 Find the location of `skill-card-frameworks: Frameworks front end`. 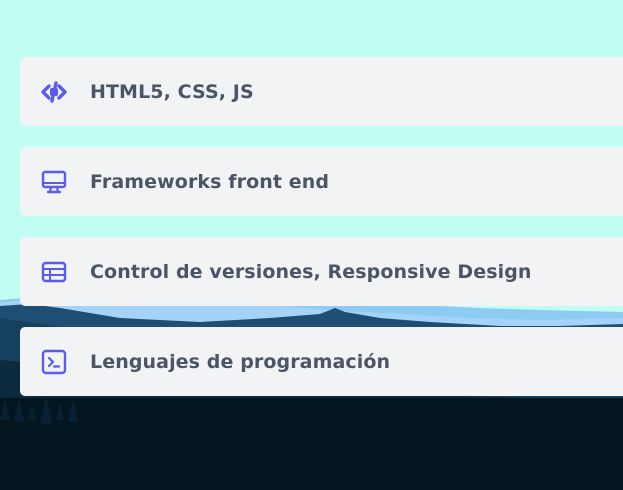

skill-card-frameworks: Frameworks front end is located at coordinates (321, 181).